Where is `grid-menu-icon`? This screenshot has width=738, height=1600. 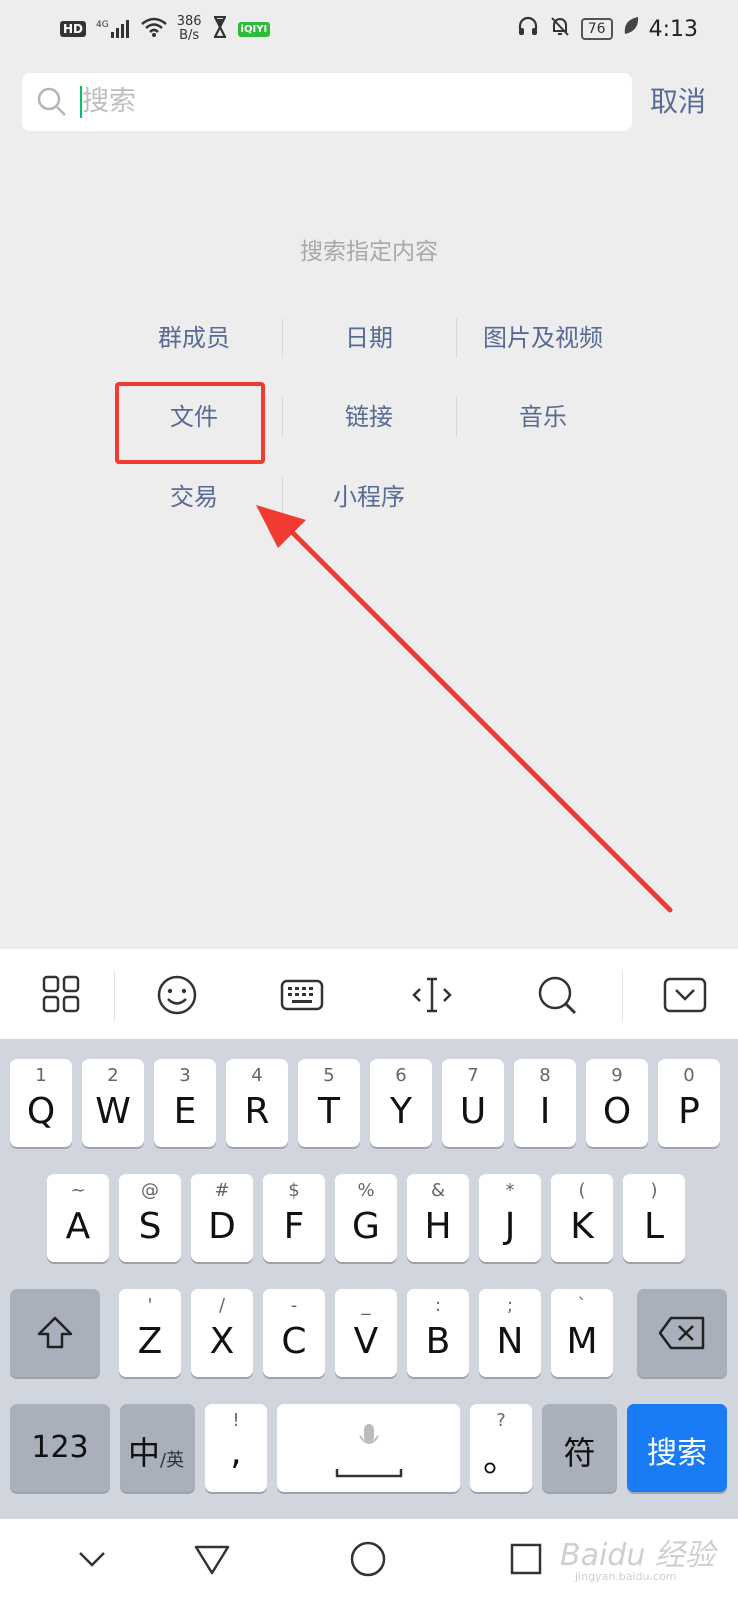 grid-menu-icon is located at coordinates (62, 995).